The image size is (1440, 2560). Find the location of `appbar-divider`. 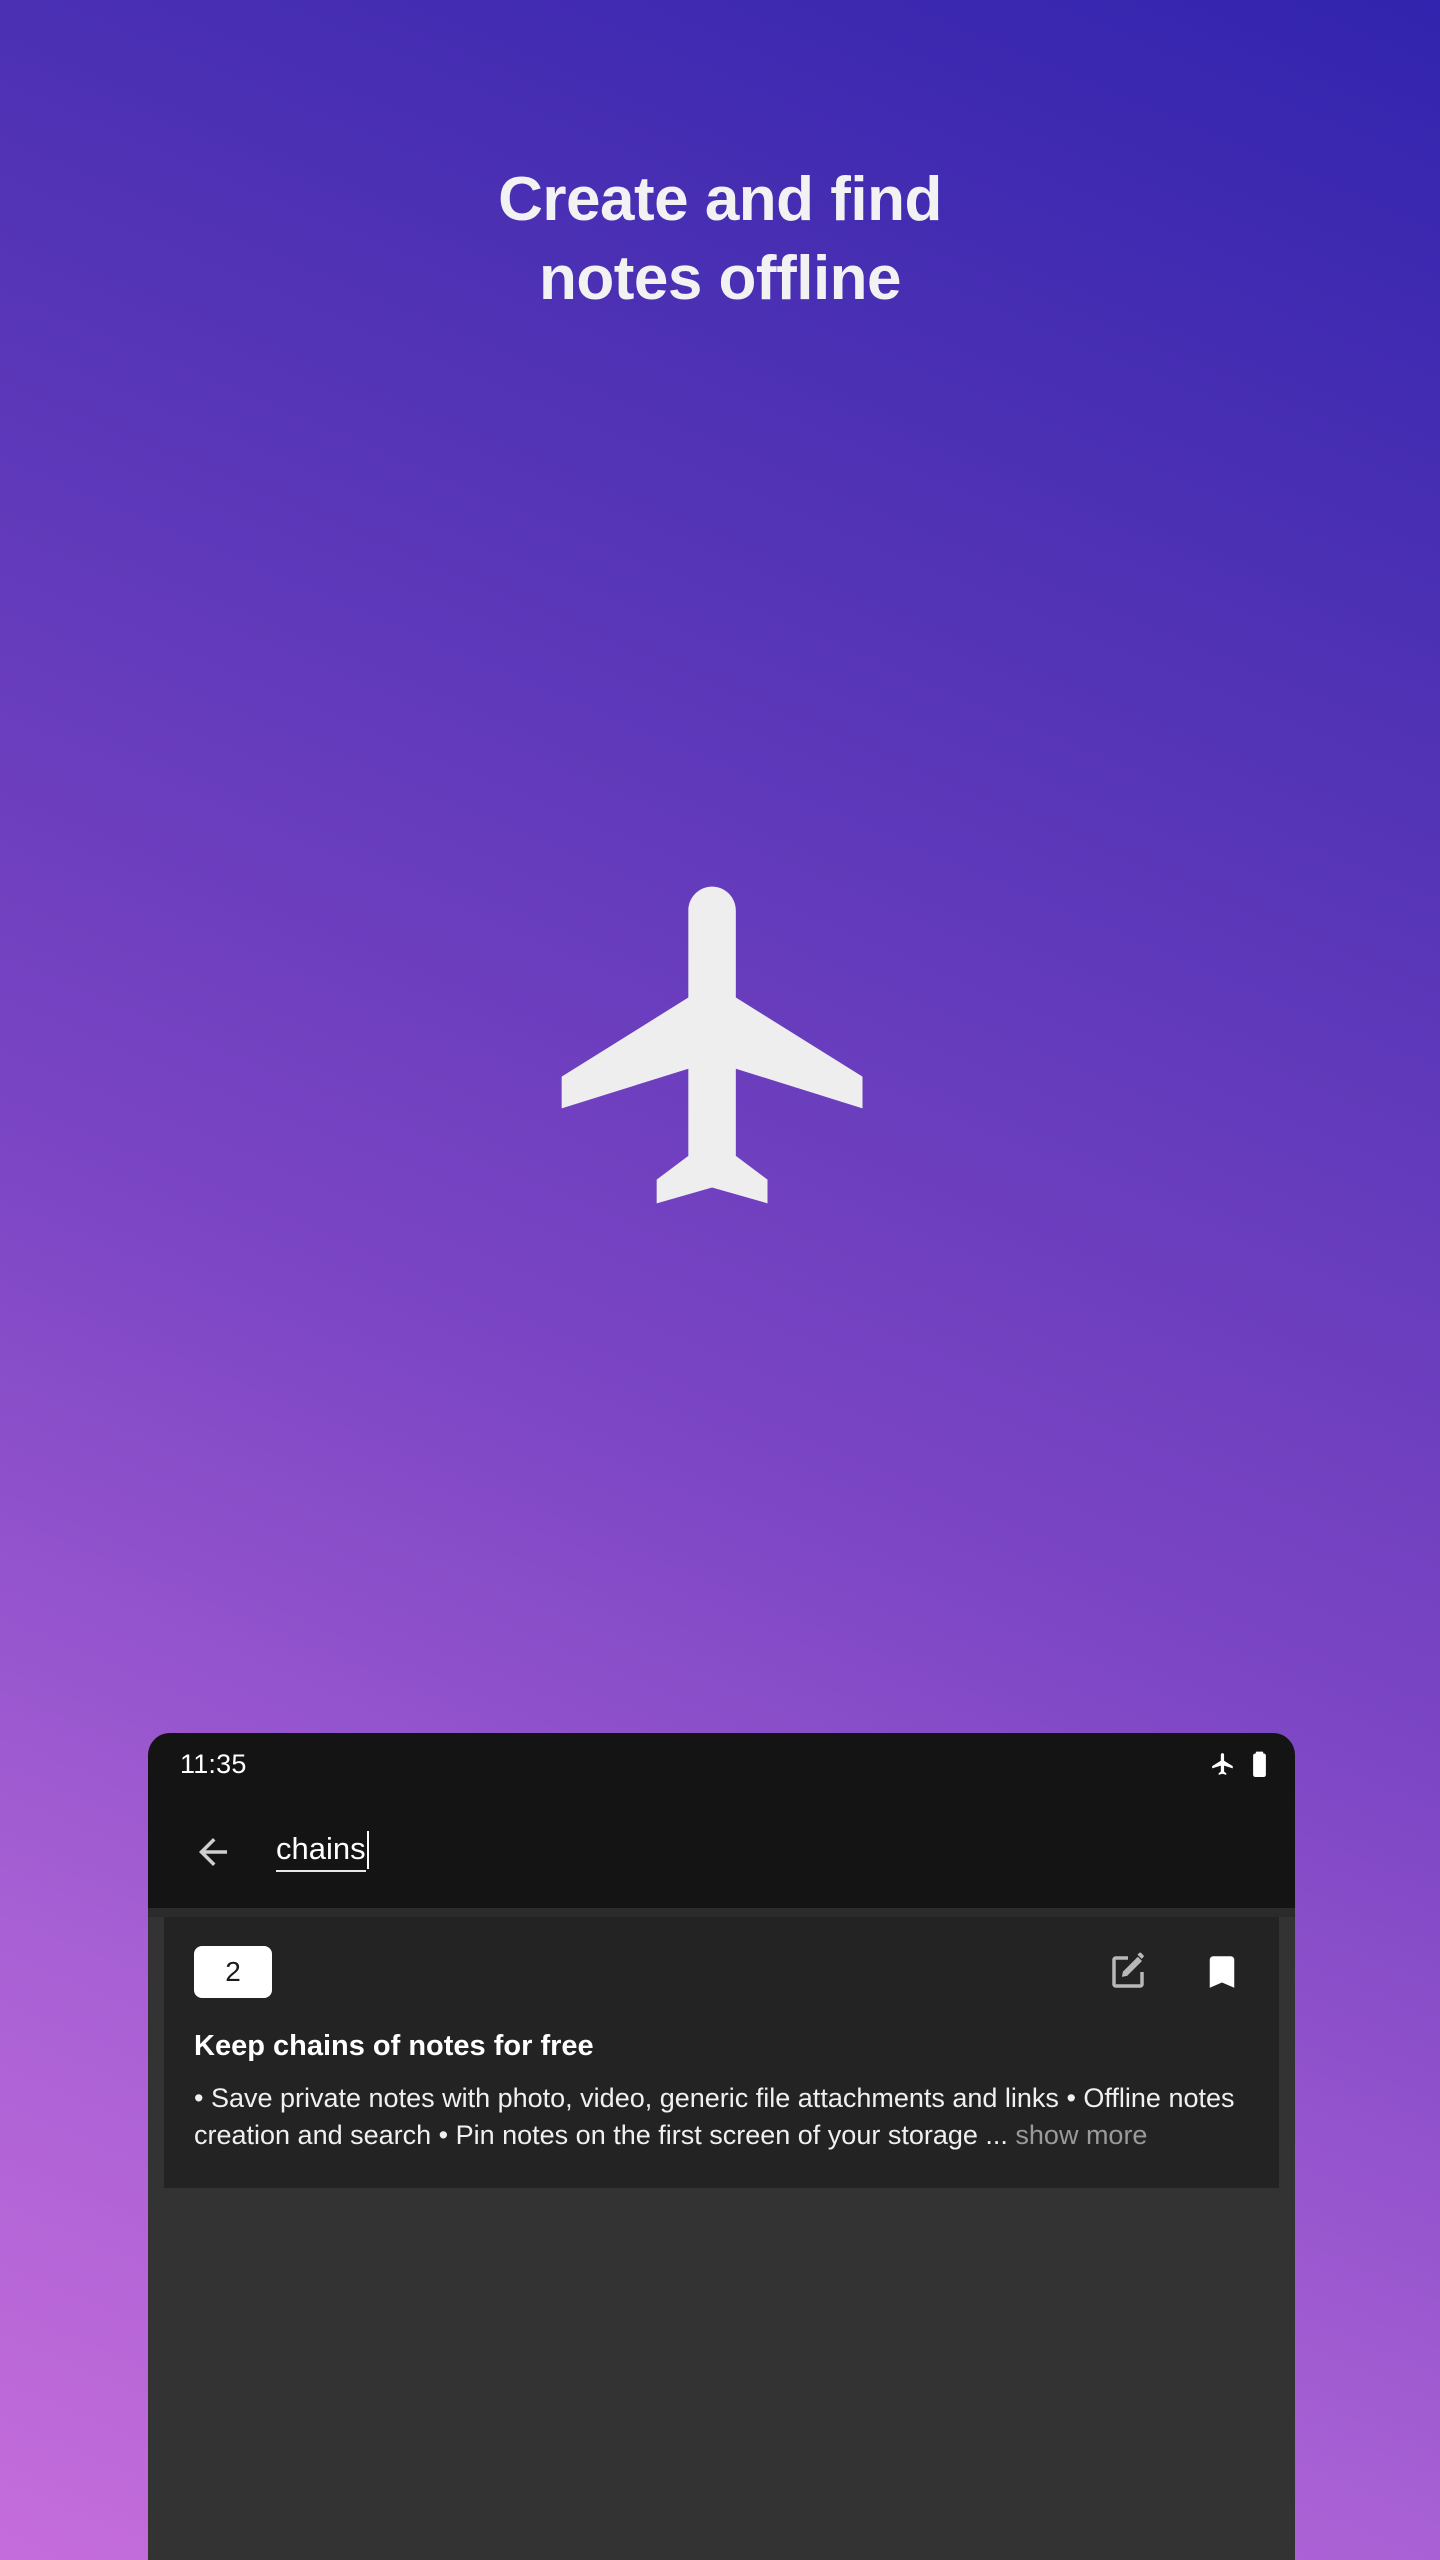

appbar-divider is located at coordinates (721, 1912).